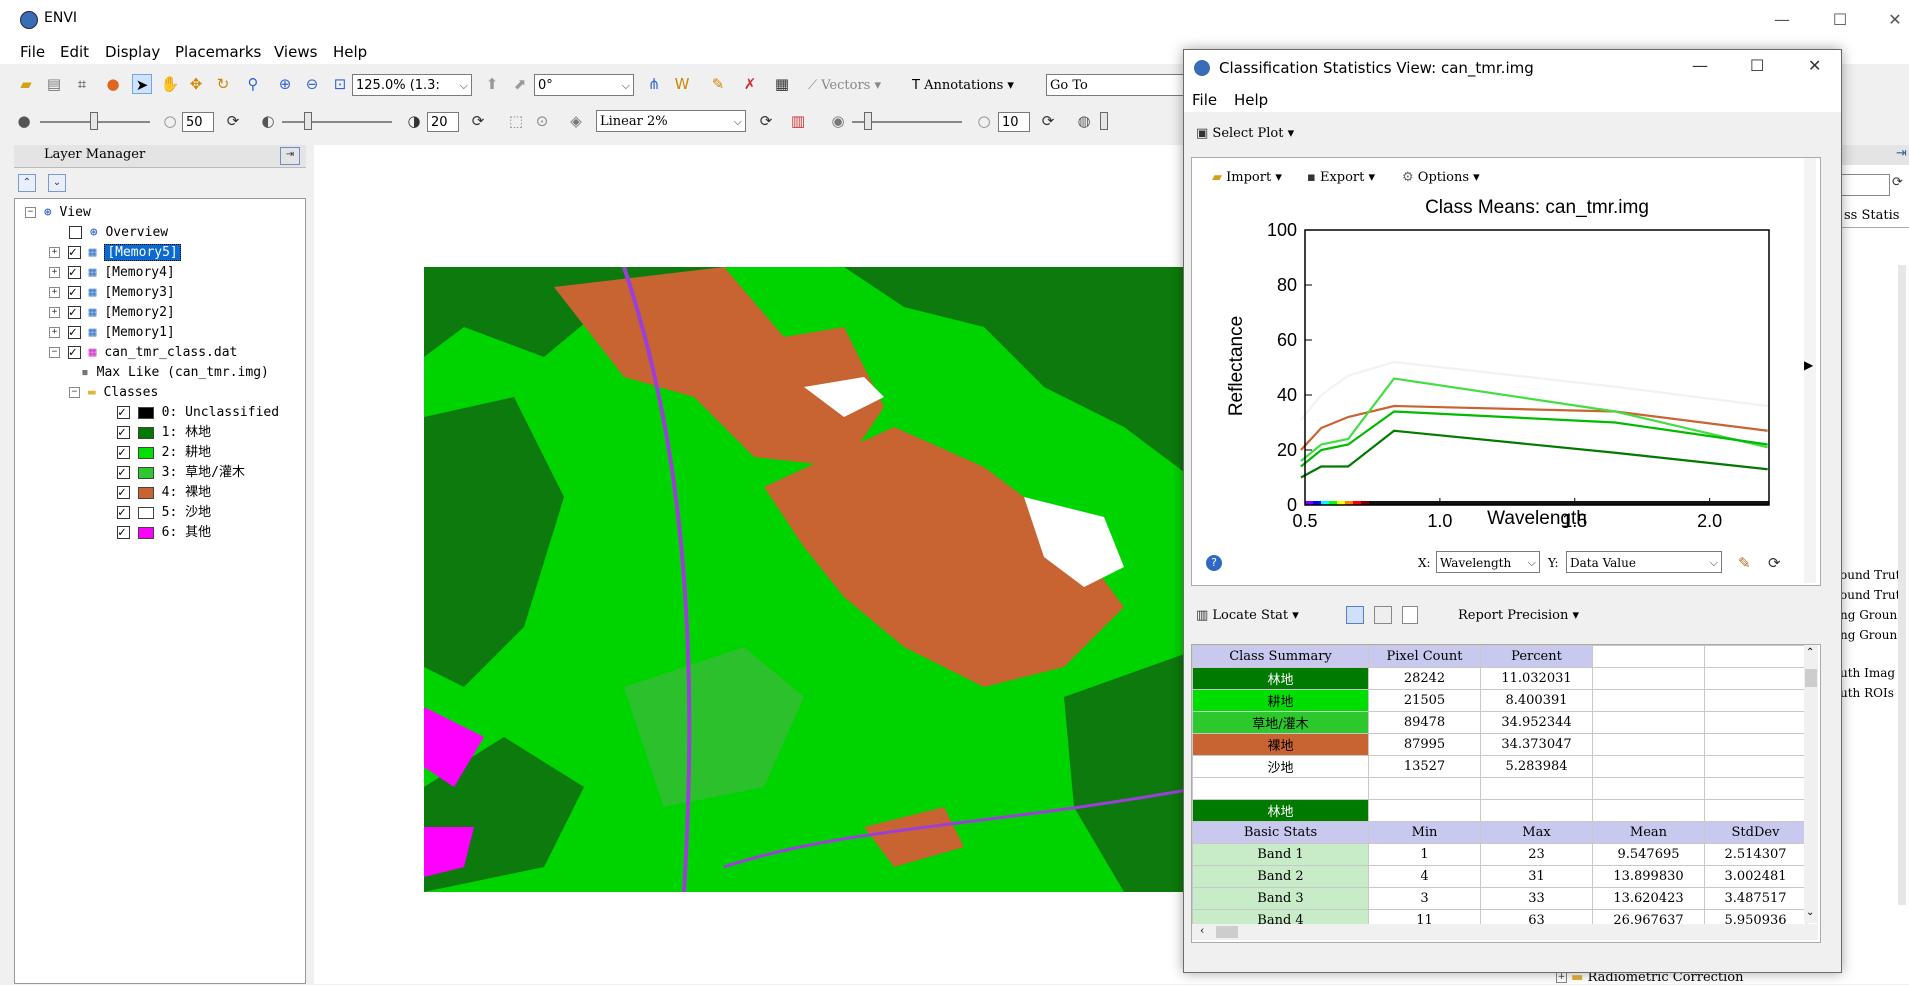 The height and width of the screenshot is (985, 1909). What do you see at coordinates (285, 84) in the screenshot?
I see `zoom-in-icon: ⊕` at bounding box center [285, 84].